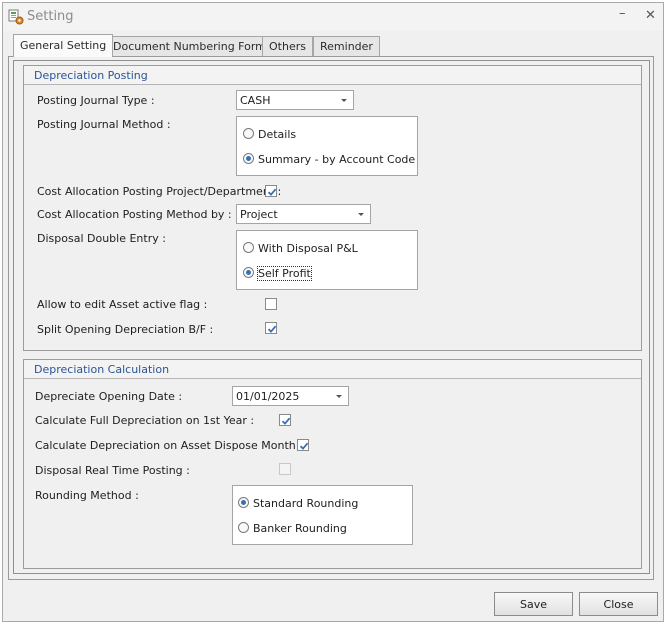  What do you see at coordinates (109, 396) in the screenshot?
I see `depreciate-opening-date-label: Depreciate Opening Date :` at bounding box center [109, 396].